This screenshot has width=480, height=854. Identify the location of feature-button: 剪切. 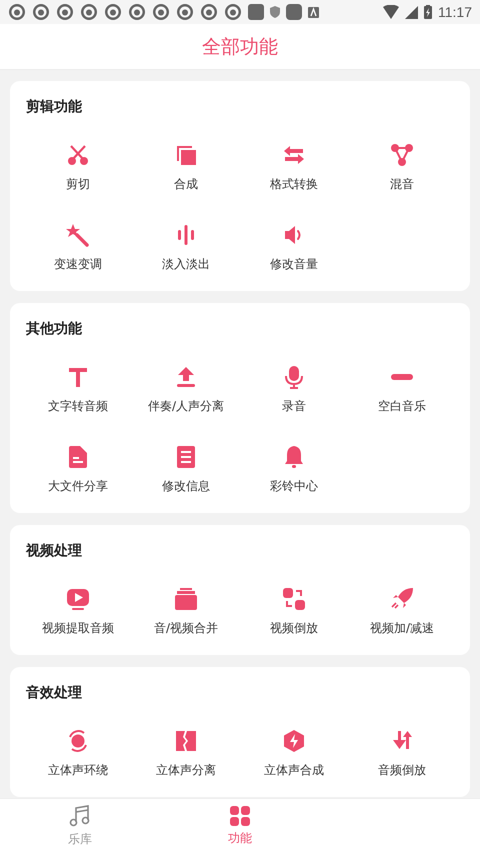
(78, 165).